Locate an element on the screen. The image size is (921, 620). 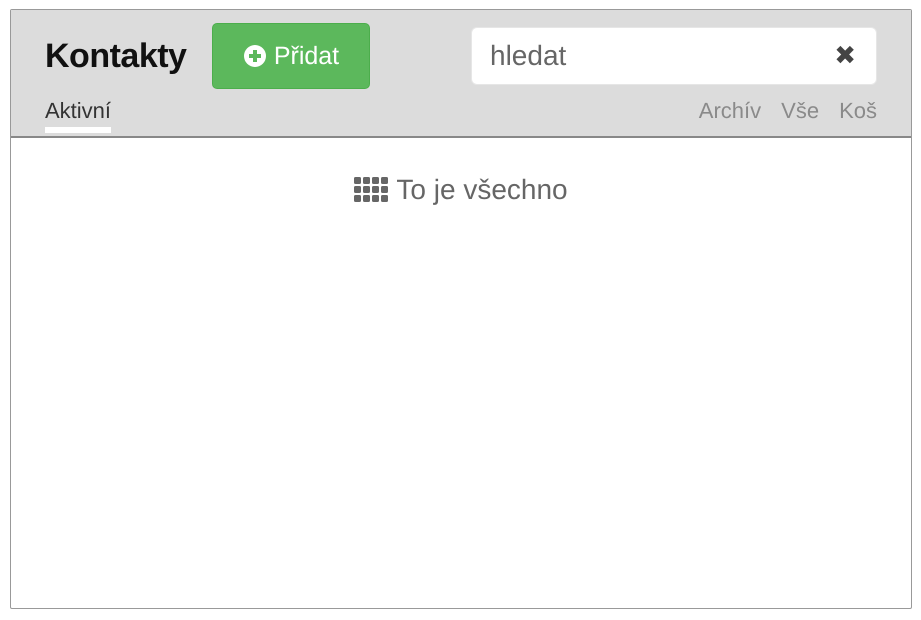
tab: Archív is located at coordinates (730, 116).